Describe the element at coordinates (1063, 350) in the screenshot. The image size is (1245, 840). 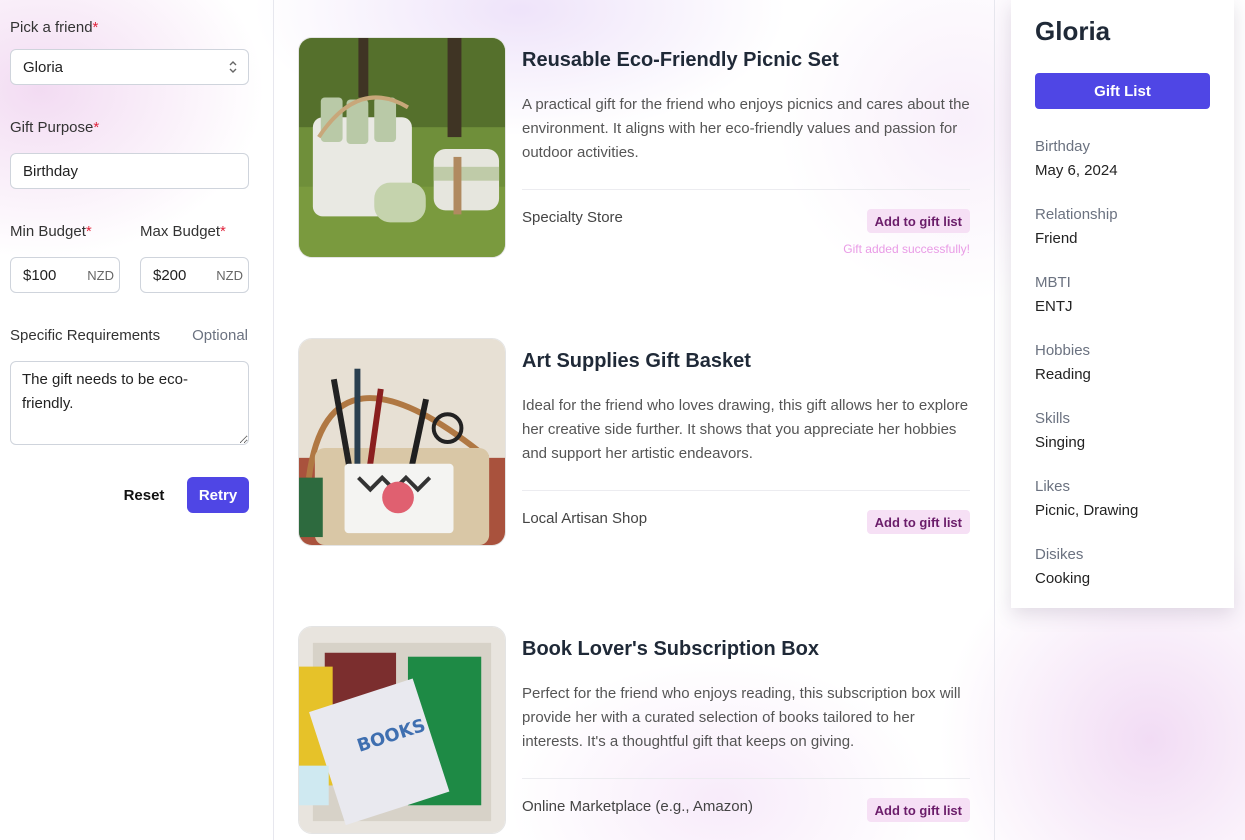
I see `hobbies-label: Hobbies` at that location.